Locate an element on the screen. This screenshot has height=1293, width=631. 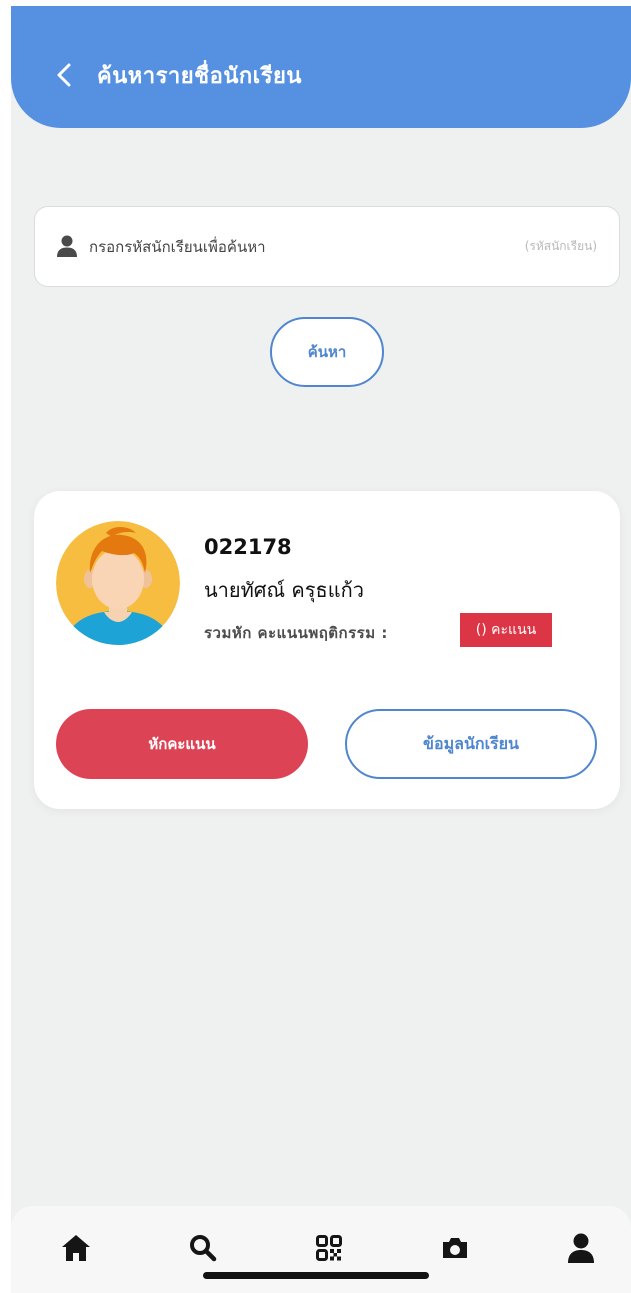
nav-qr is located at coordinates (329, 1248).